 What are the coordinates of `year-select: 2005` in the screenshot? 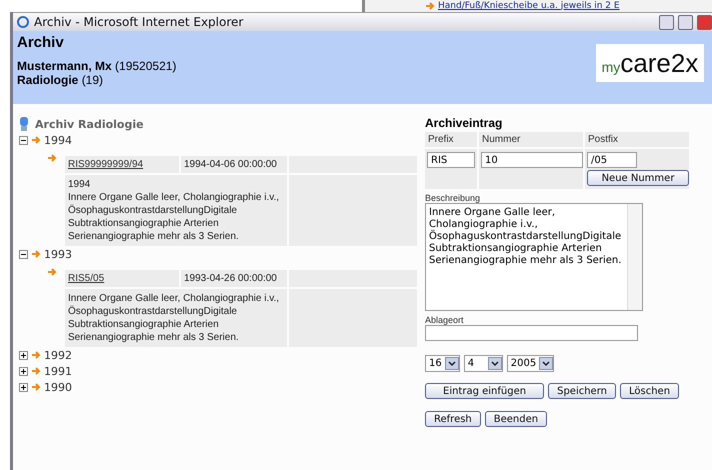 It's located at (530, 363).